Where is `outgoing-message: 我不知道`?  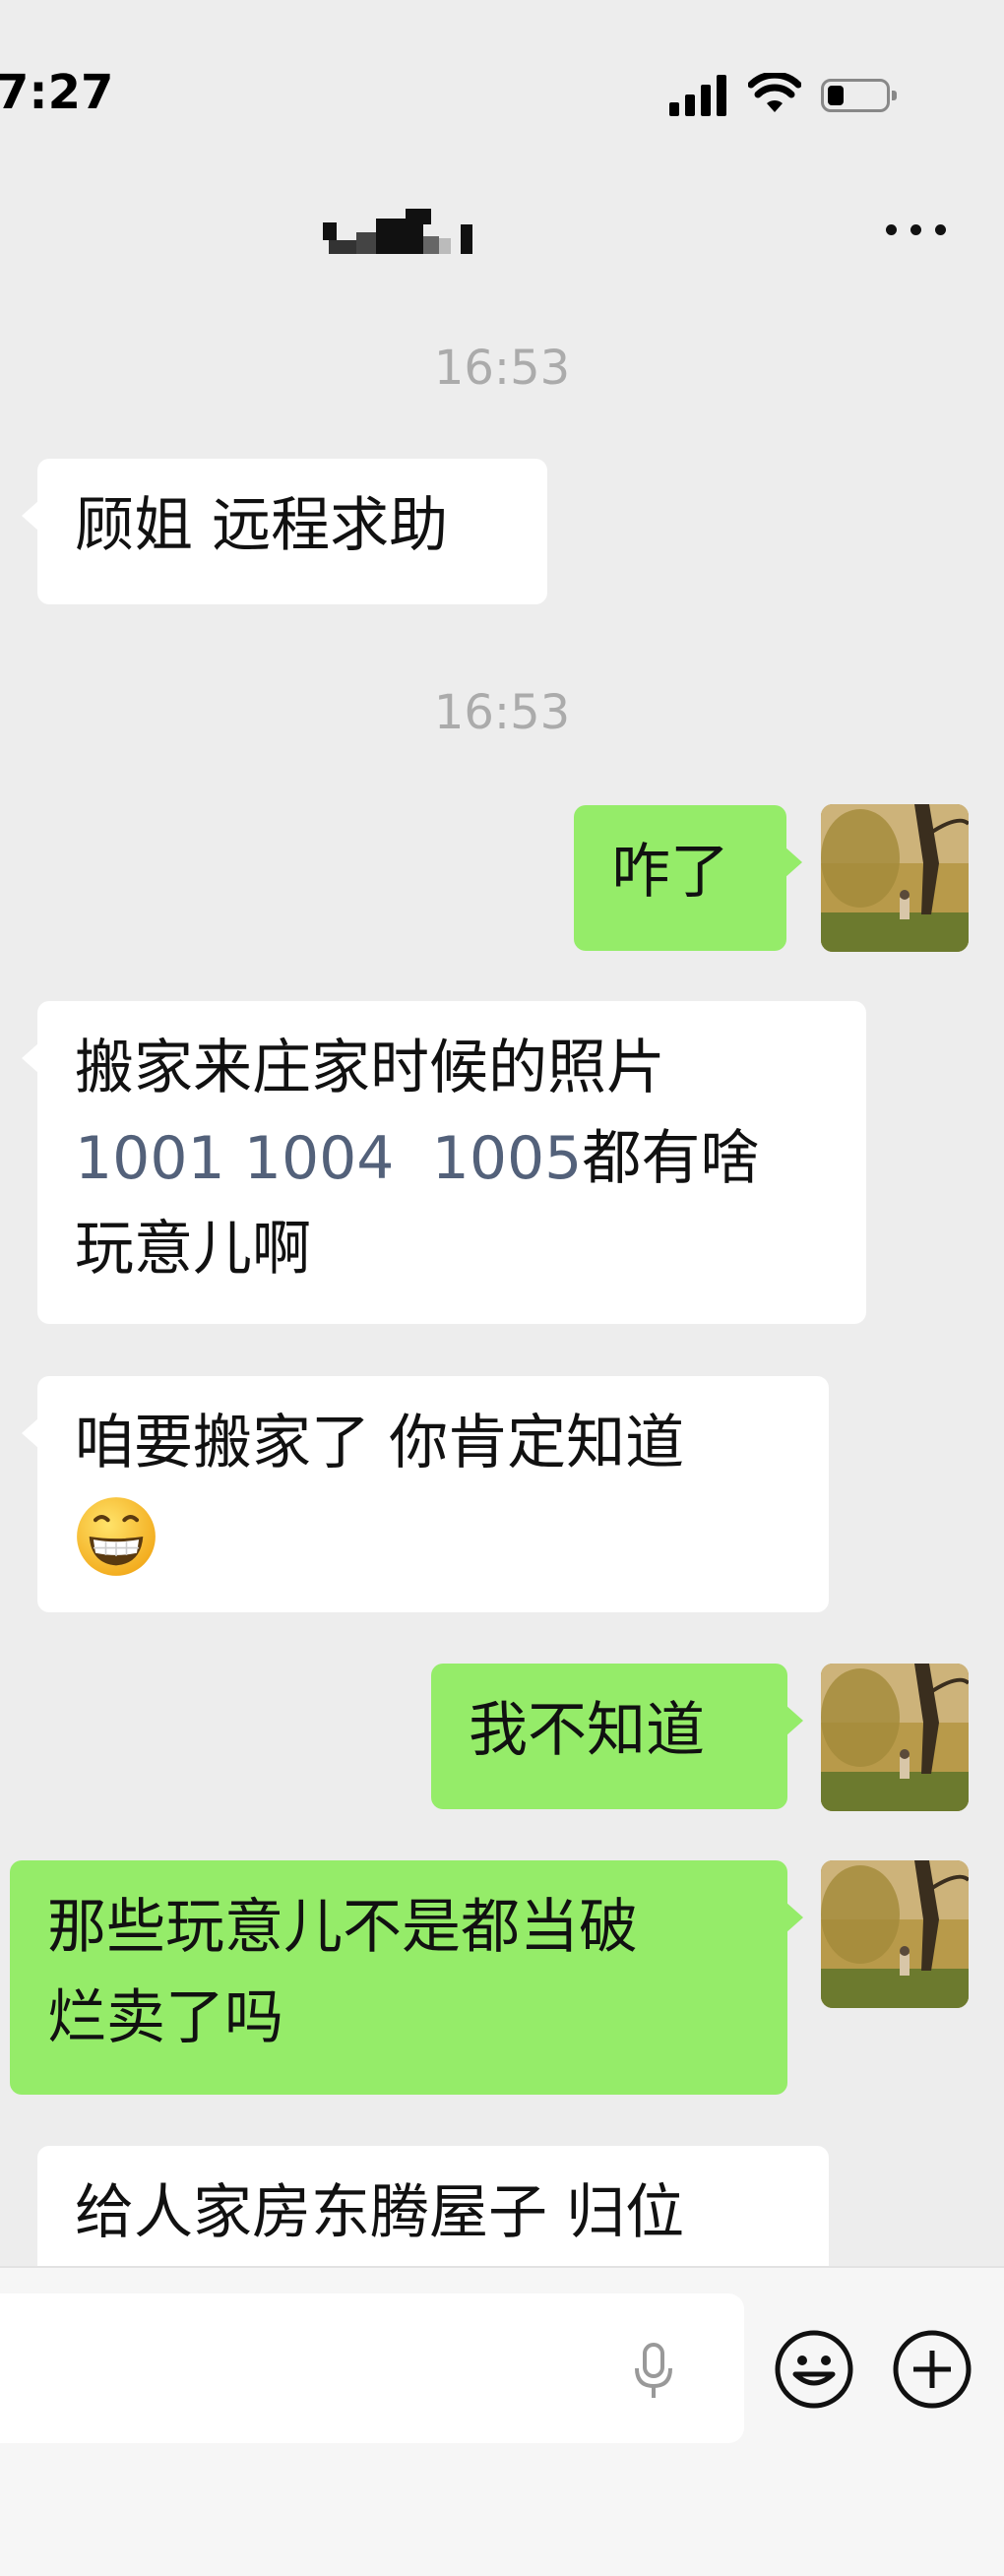 outgoing-message: 我不知道 is located at coordinates (617, 1736).